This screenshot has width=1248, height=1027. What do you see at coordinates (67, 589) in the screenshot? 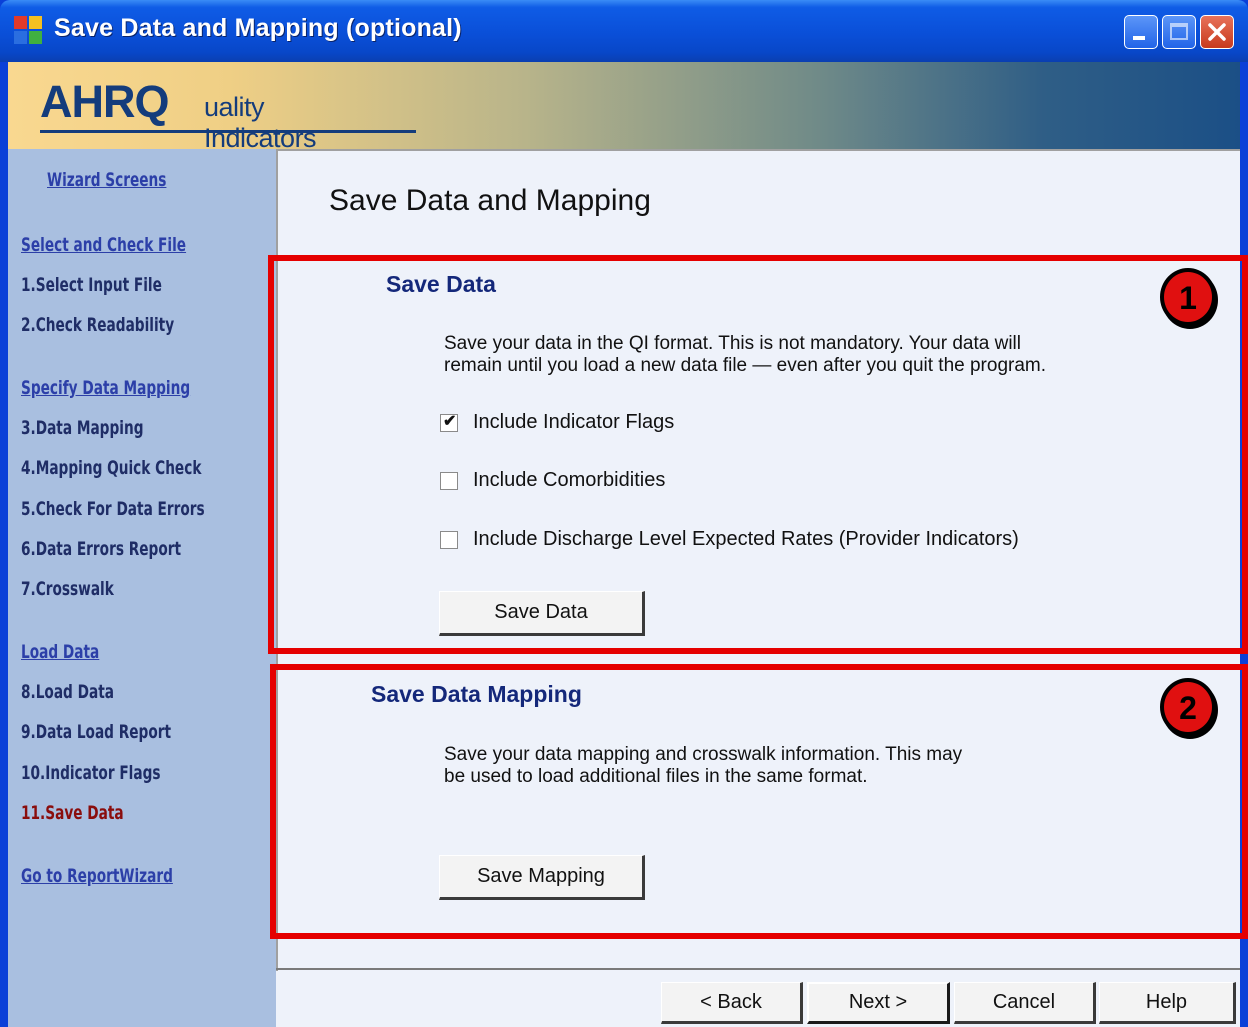
I see `sidebar-item-crosswalk: 7.Crosswalk` at bounding box center [67, 589].